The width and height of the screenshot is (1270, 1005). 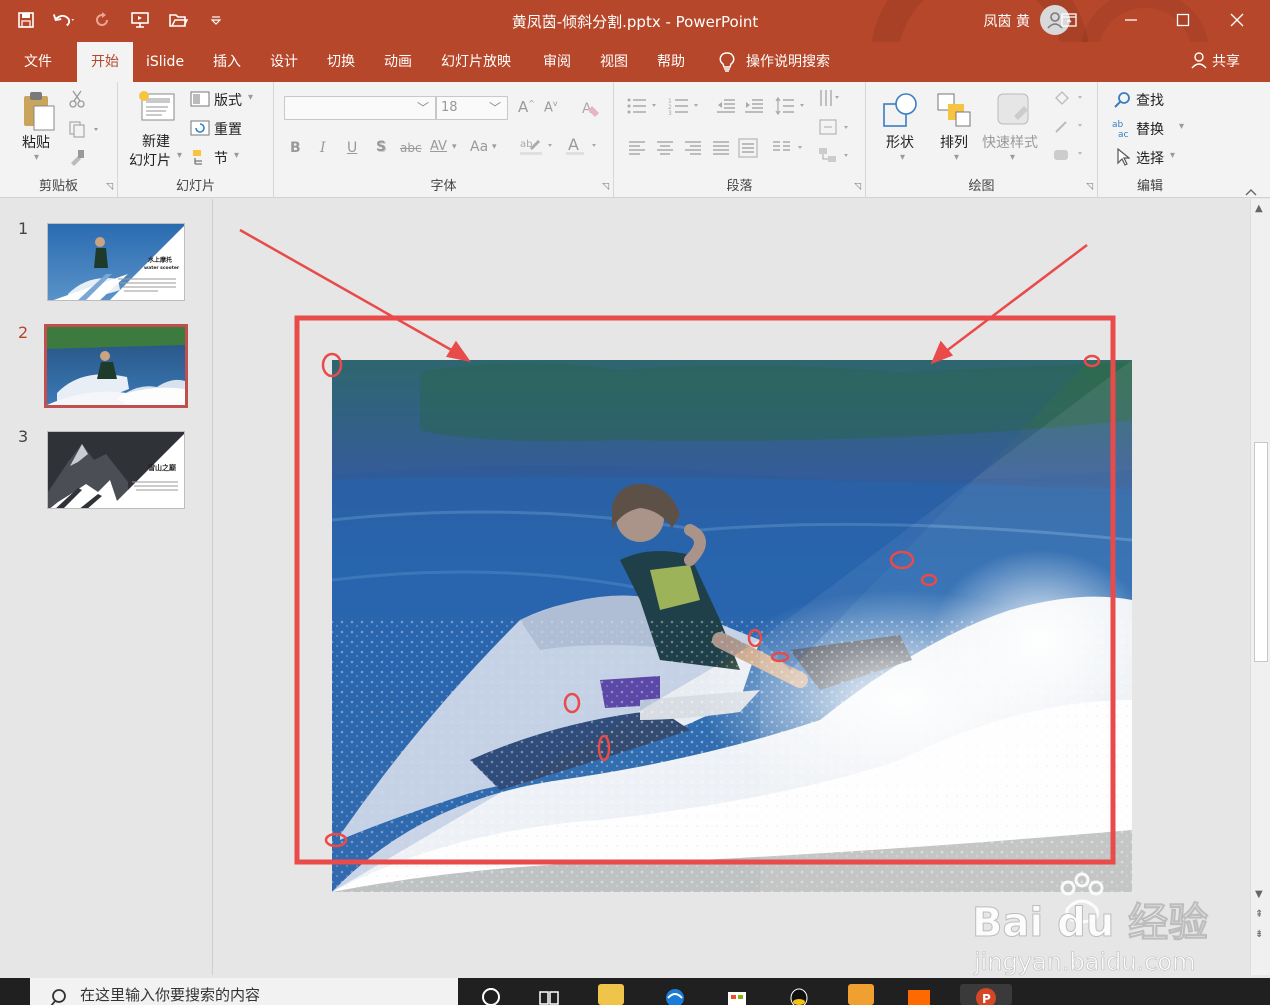 I want to click on tab-design: 设计, so click(x=284, y=62).